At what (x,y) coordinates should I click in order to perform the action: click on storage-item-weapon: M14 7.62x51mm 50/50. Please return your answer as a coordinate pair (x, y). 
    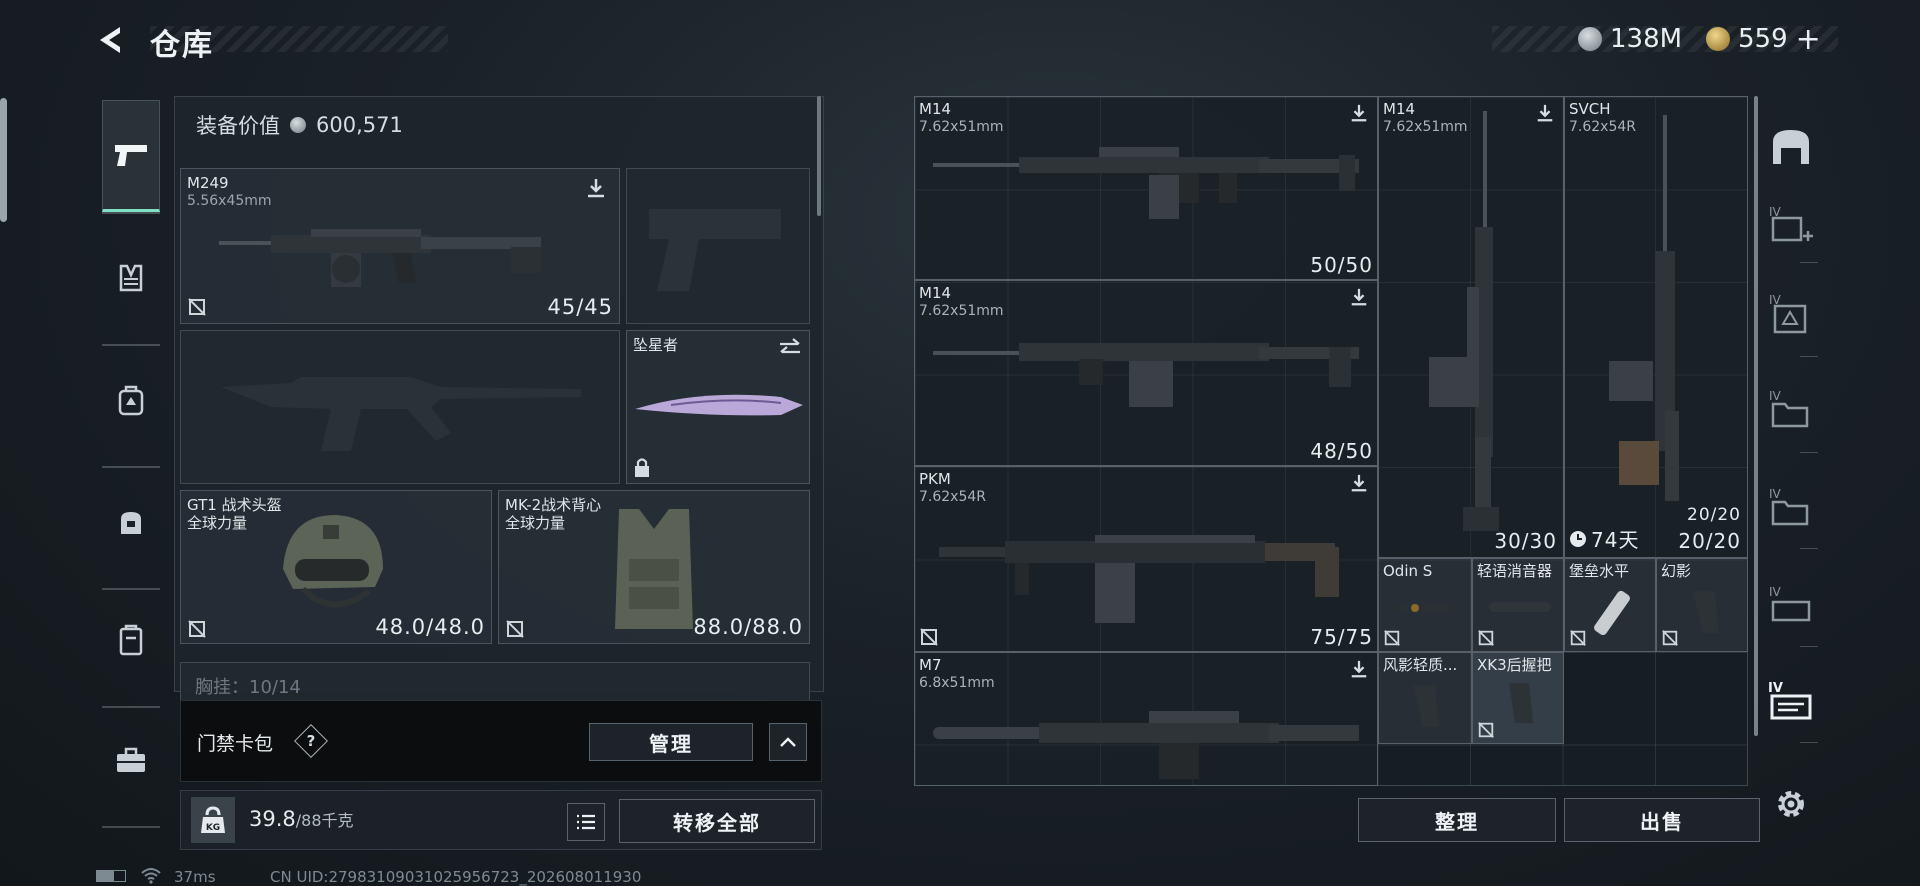
    Looking at the image, I should click on (1146, 188).